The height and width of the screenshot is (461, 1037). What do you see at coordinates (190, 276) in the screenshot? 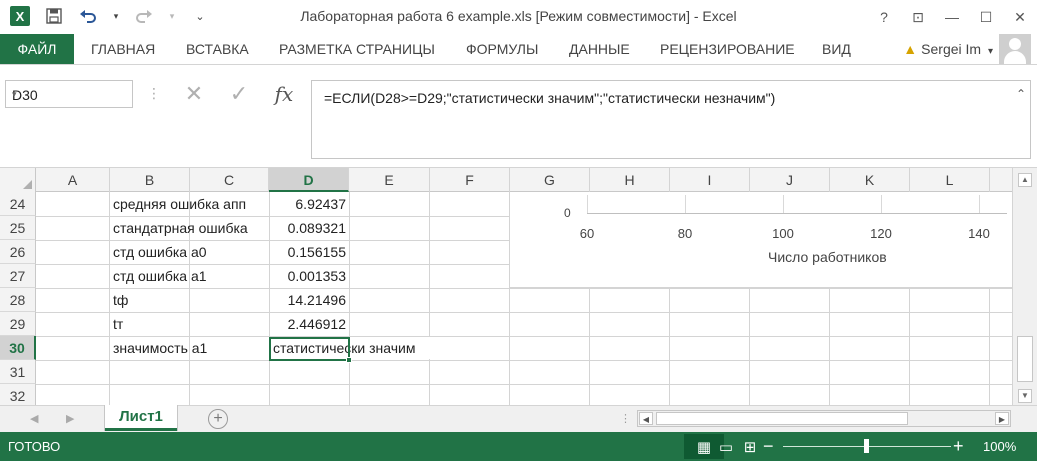
I see `cell-b27: стд ошибка а1` at bounding box center [190, 276].